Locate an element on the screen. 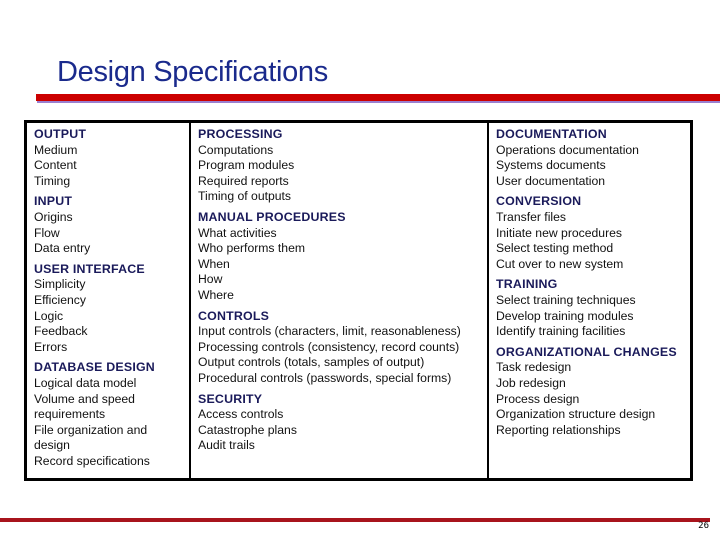  section-item: Computations is located at coordinates (236, 149).